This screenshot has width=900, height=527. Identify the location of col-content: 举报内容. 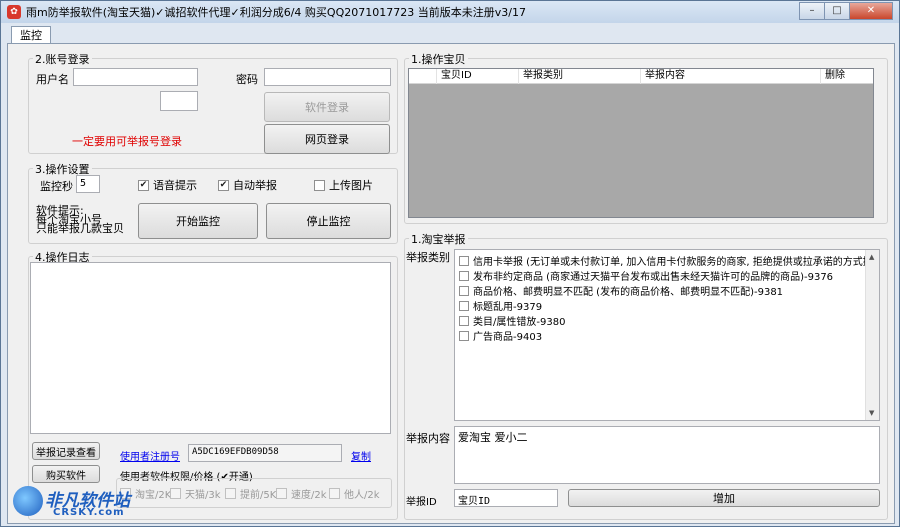
(731, 76).